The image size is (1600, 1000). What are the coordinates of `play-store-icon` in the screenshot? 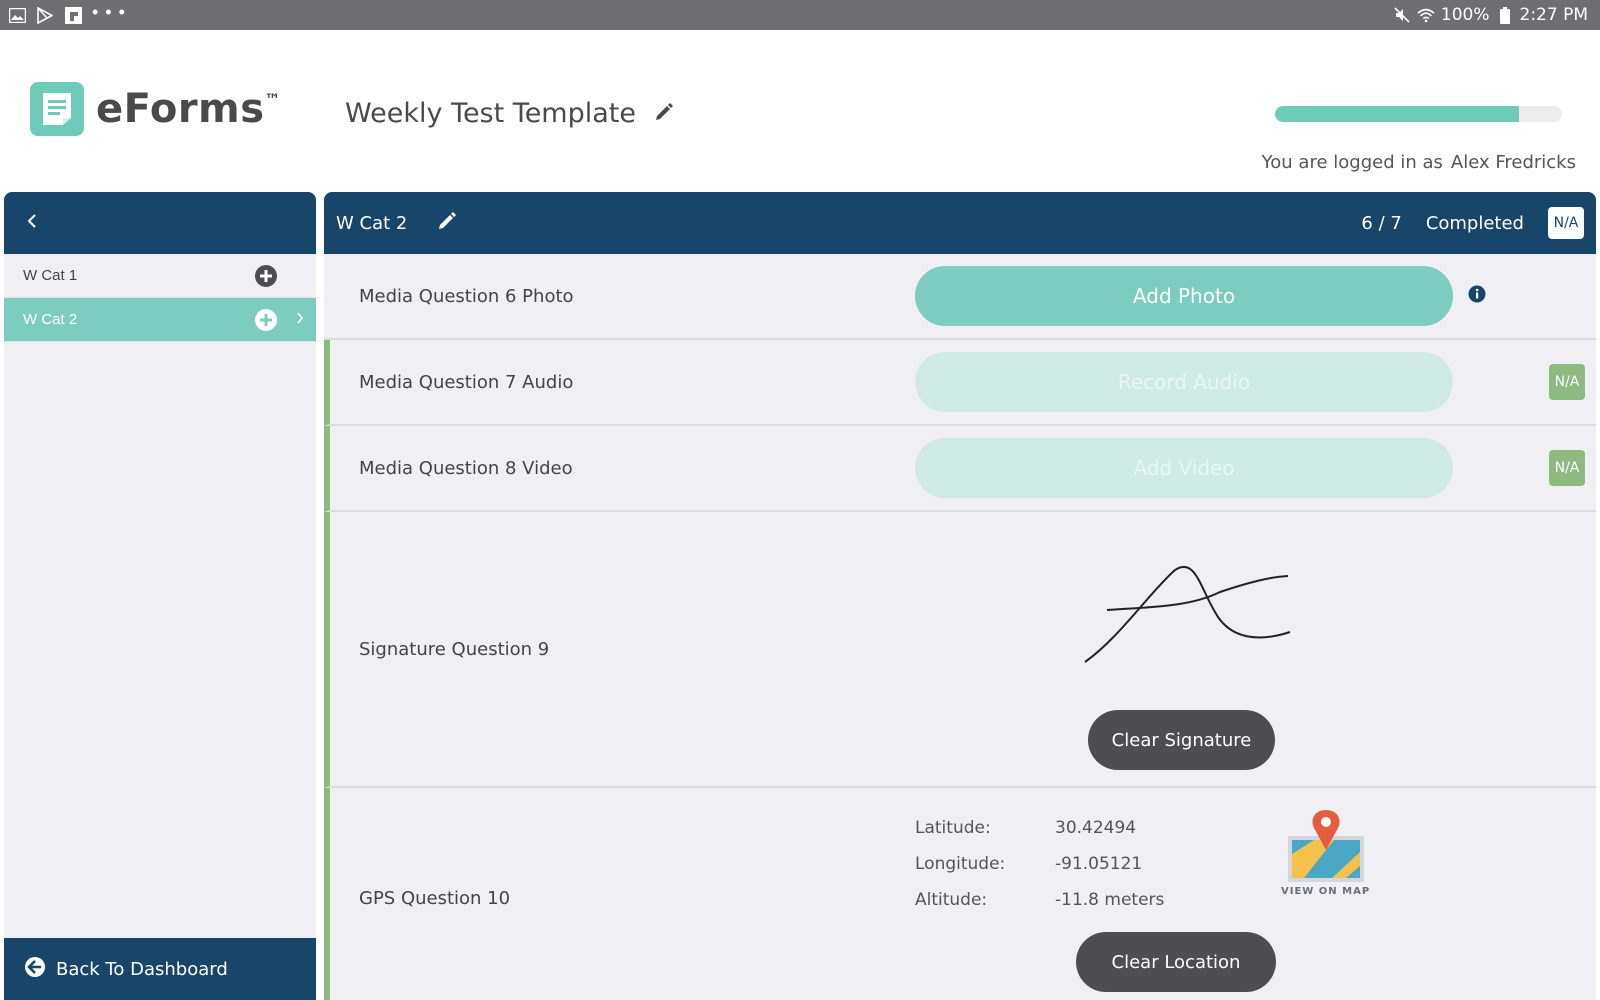 It's located at (45, 15).